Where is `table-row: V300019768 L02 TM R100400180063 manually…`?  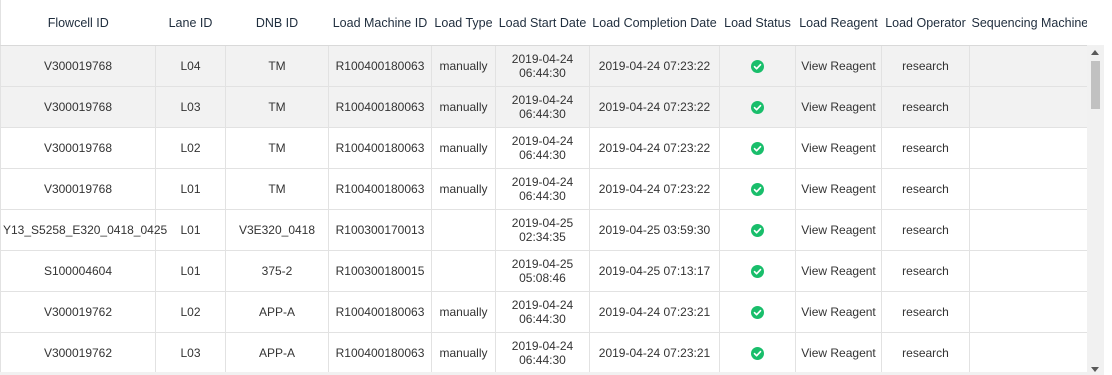
table-row: V300019768 L02 TM R100400180063 manually… is located at coordinates (543, 148).